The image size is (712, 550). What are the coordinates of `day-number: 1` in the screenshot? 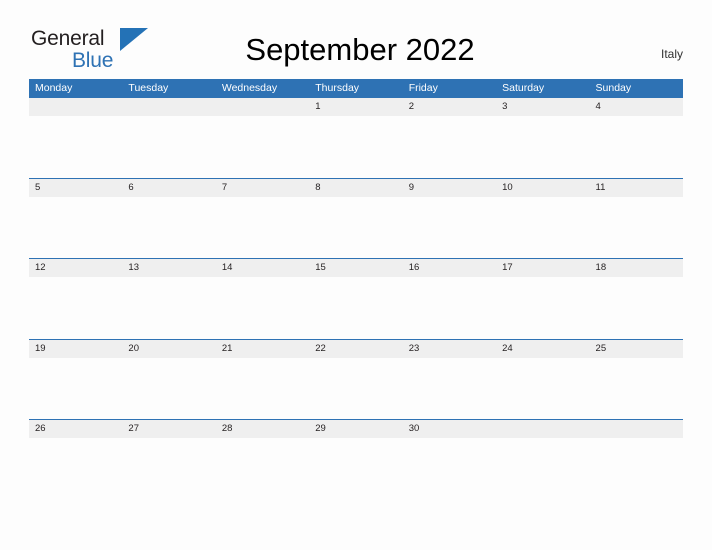 It's located at (355, 107).